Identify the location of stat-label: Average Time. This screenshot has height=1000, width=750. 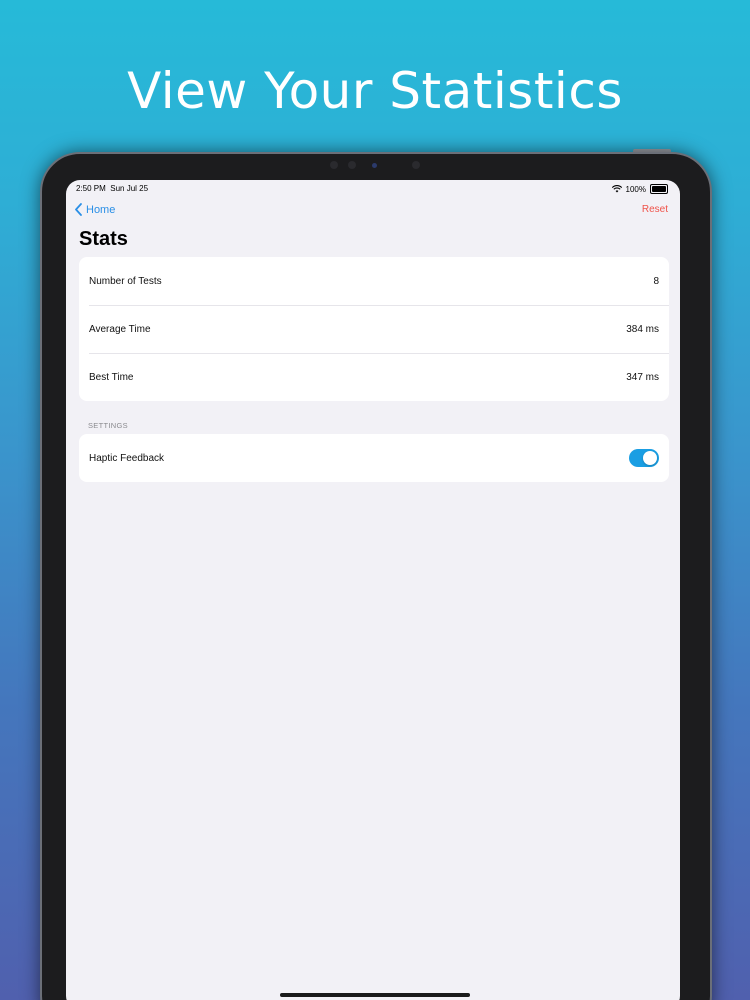
(120, 329).